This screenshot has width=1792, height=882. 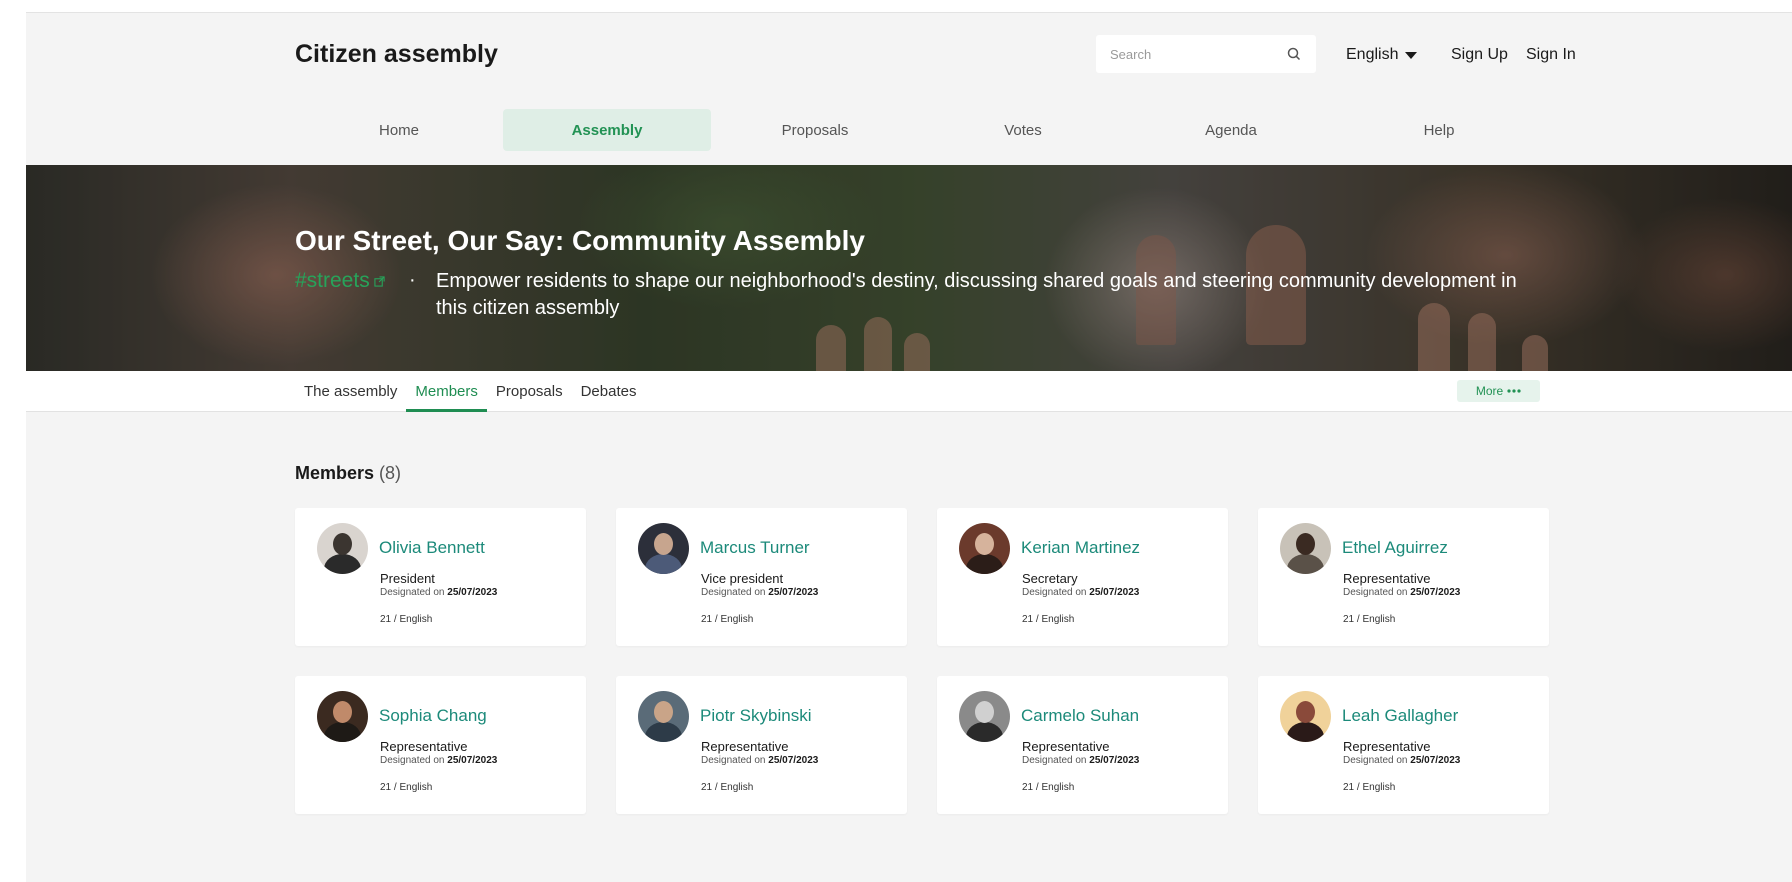 I want to click on search-box, so click(x=1206, y=54).